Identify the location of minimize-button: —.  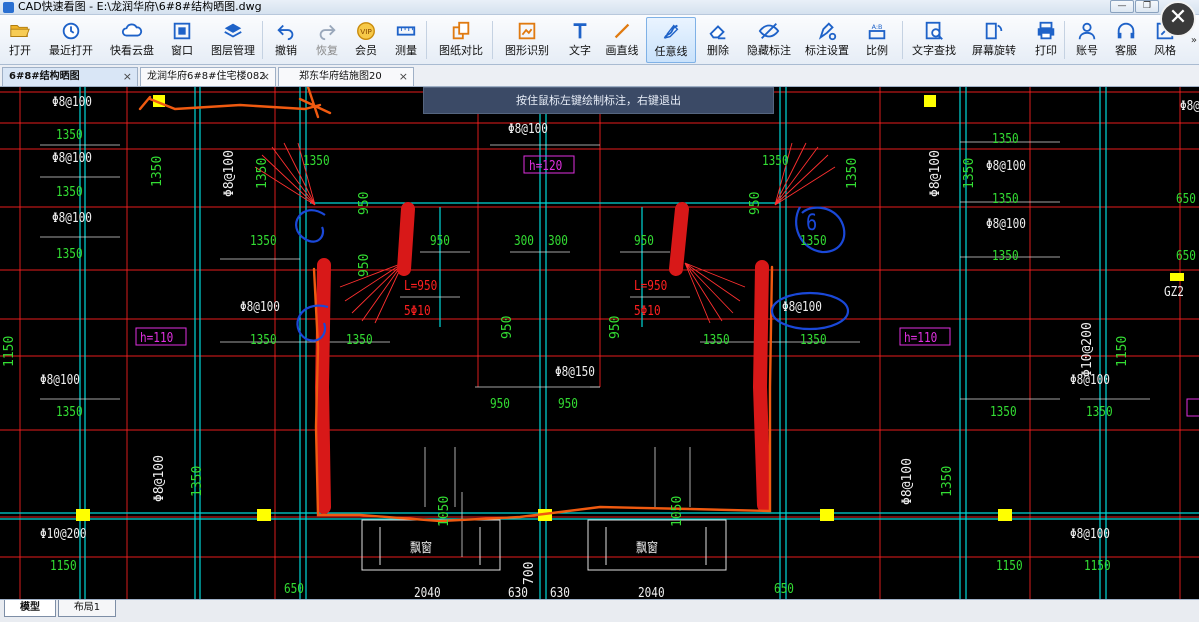
(1122, 6).